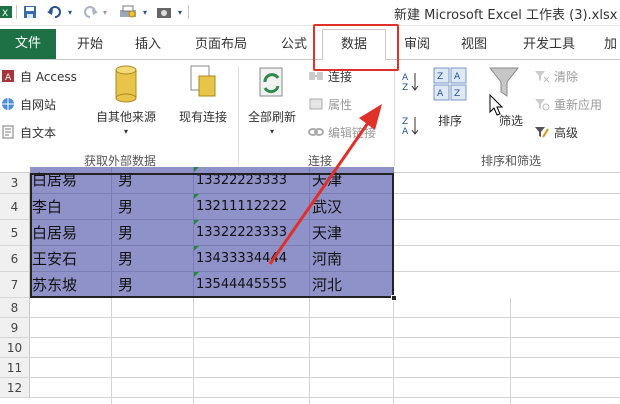 Image resolution: width=620 pixels, height=404 pixels. What do you see at coordinates (71, 285) in the screenshot?
I see `cell-name: 苏东坡` at bounding box center [71, 285].